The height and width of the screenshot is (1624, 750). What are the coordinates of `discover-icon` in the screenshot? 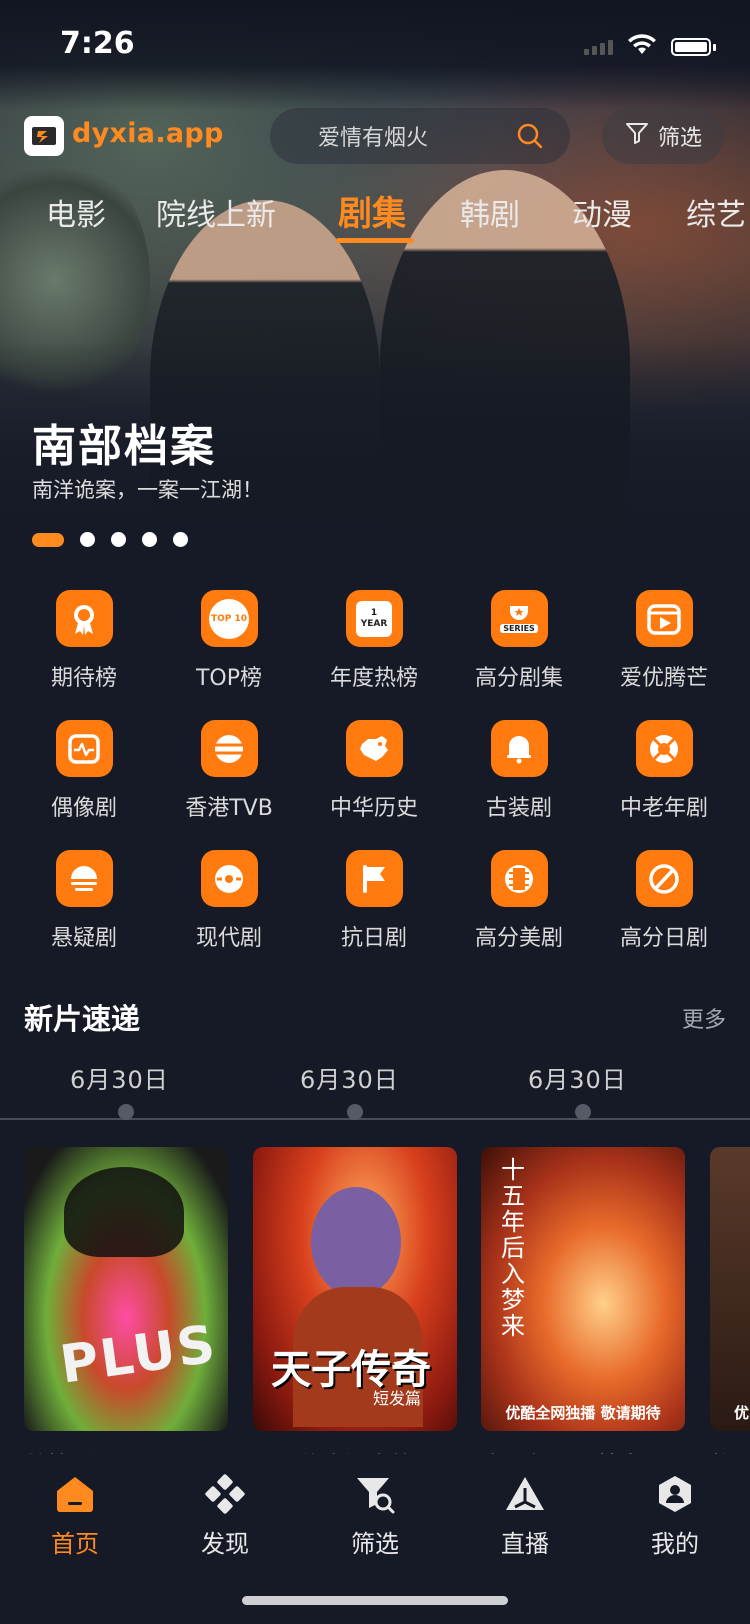 It's located at (225, 1496).